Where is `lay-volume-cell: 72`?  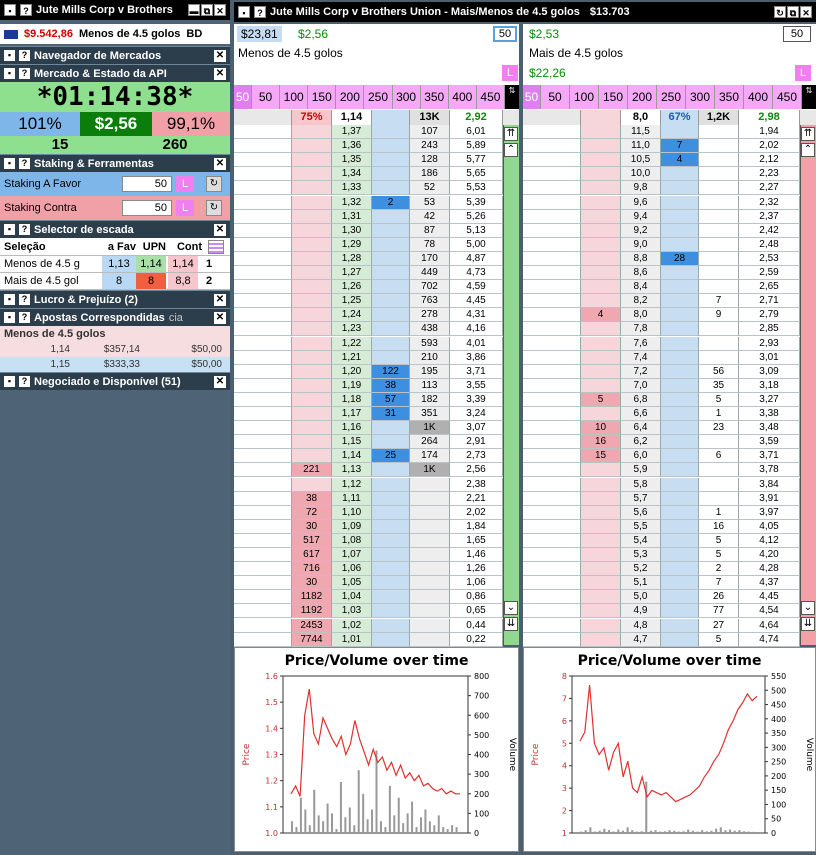 lay-volume-cell: 72 is located at coordinates (312, 512).